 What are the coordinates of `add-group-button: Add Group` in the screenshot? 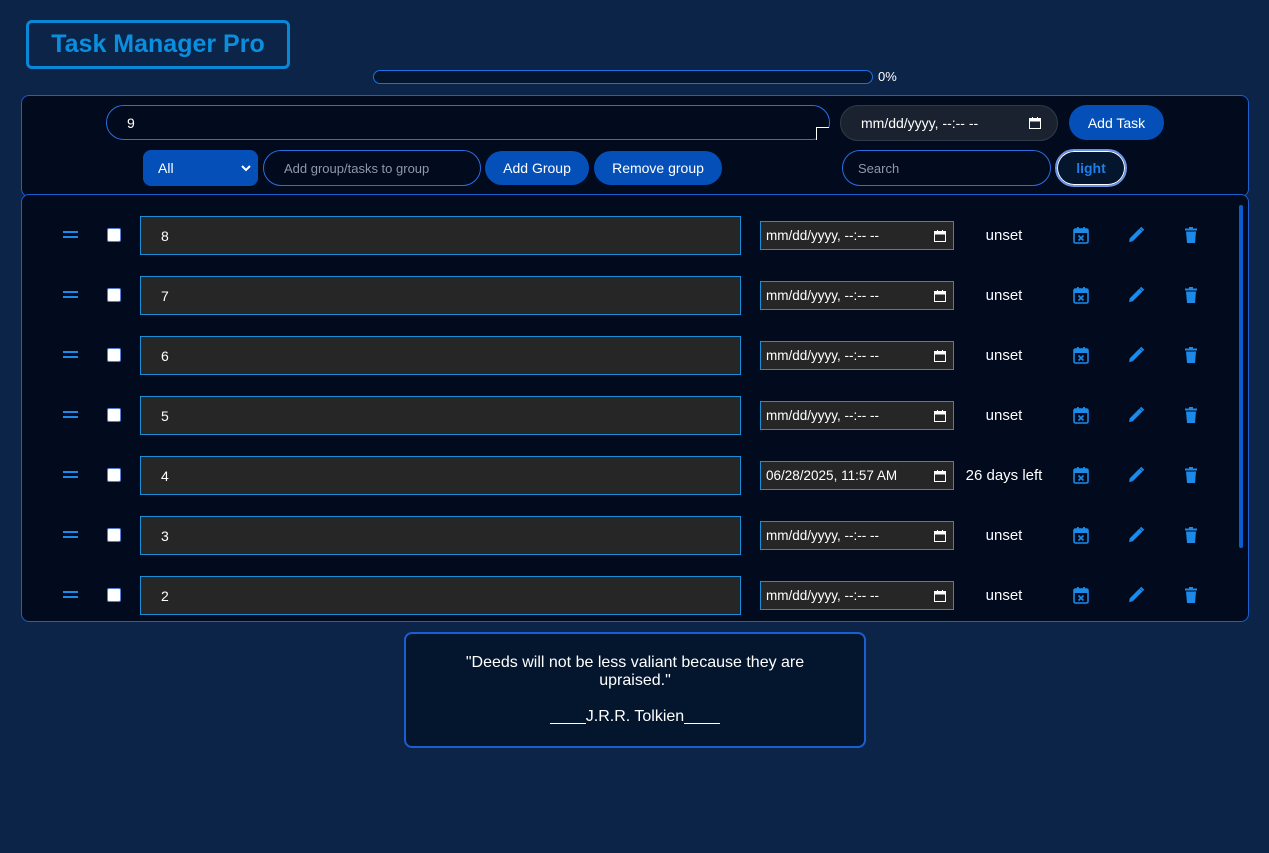 It's located at (537, 168).